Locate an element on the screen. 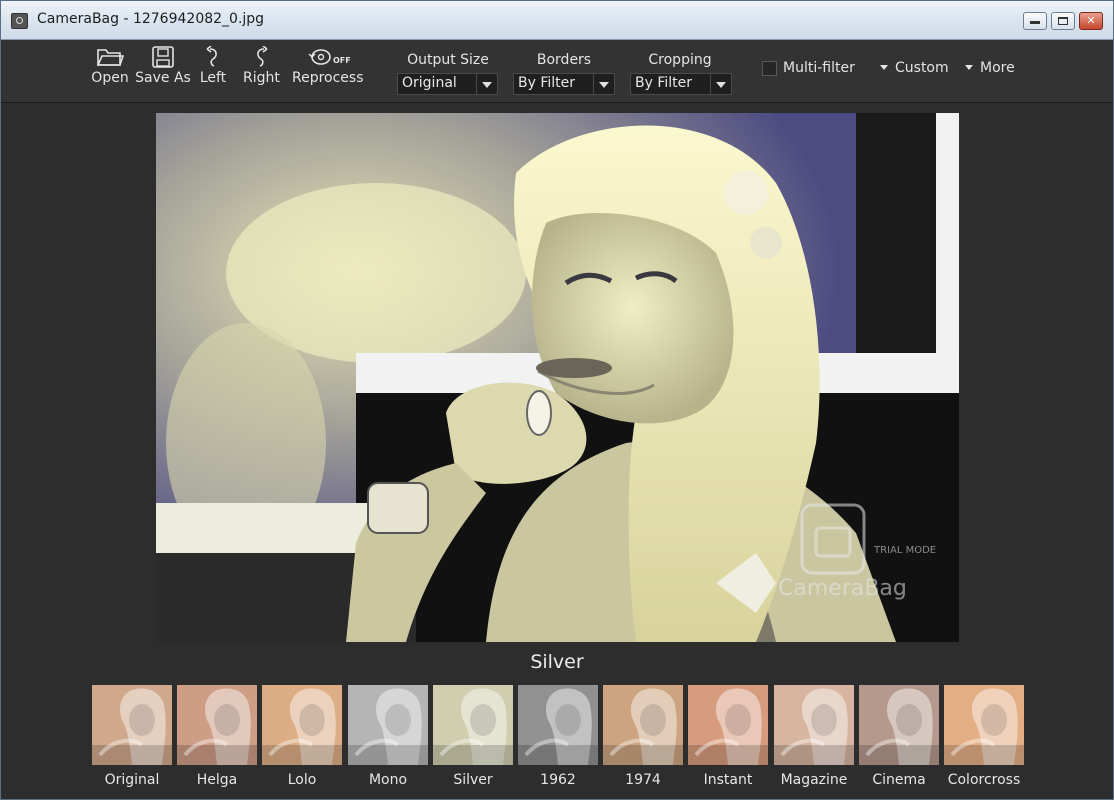 The image size is (1114, 800). filter-label: Magazine is located at coordinates (814, 780).